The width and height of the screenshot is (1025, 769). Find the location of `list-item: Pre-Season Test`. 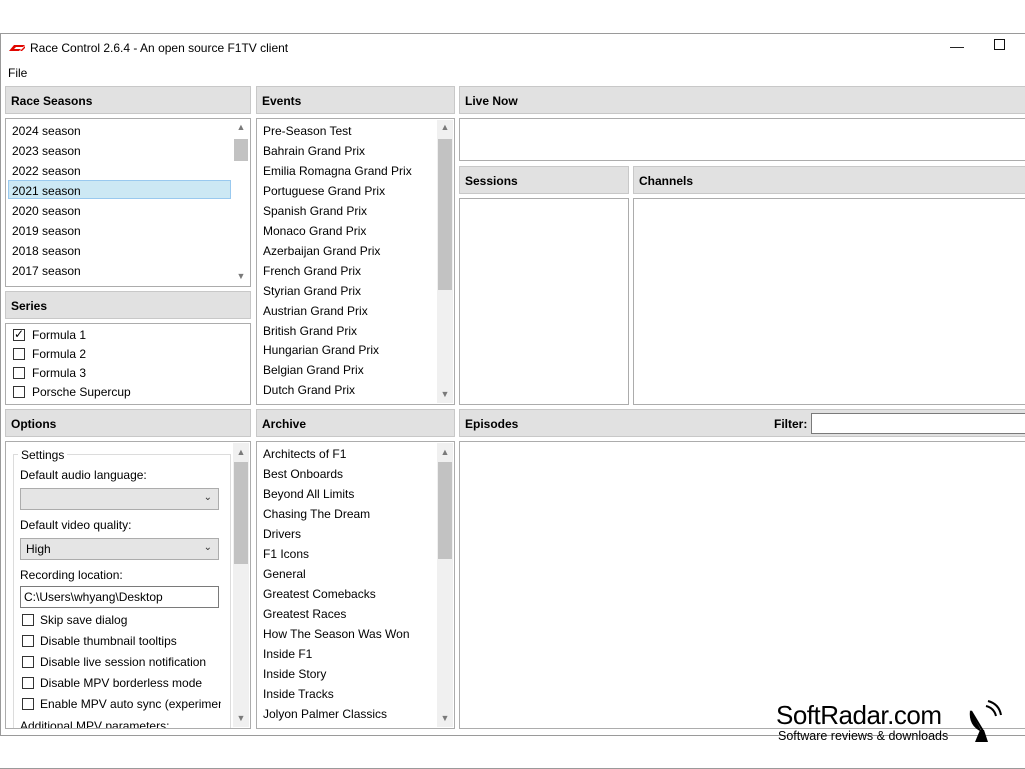

list-item: Pre-Season Test is located at coordinates (307, 131).